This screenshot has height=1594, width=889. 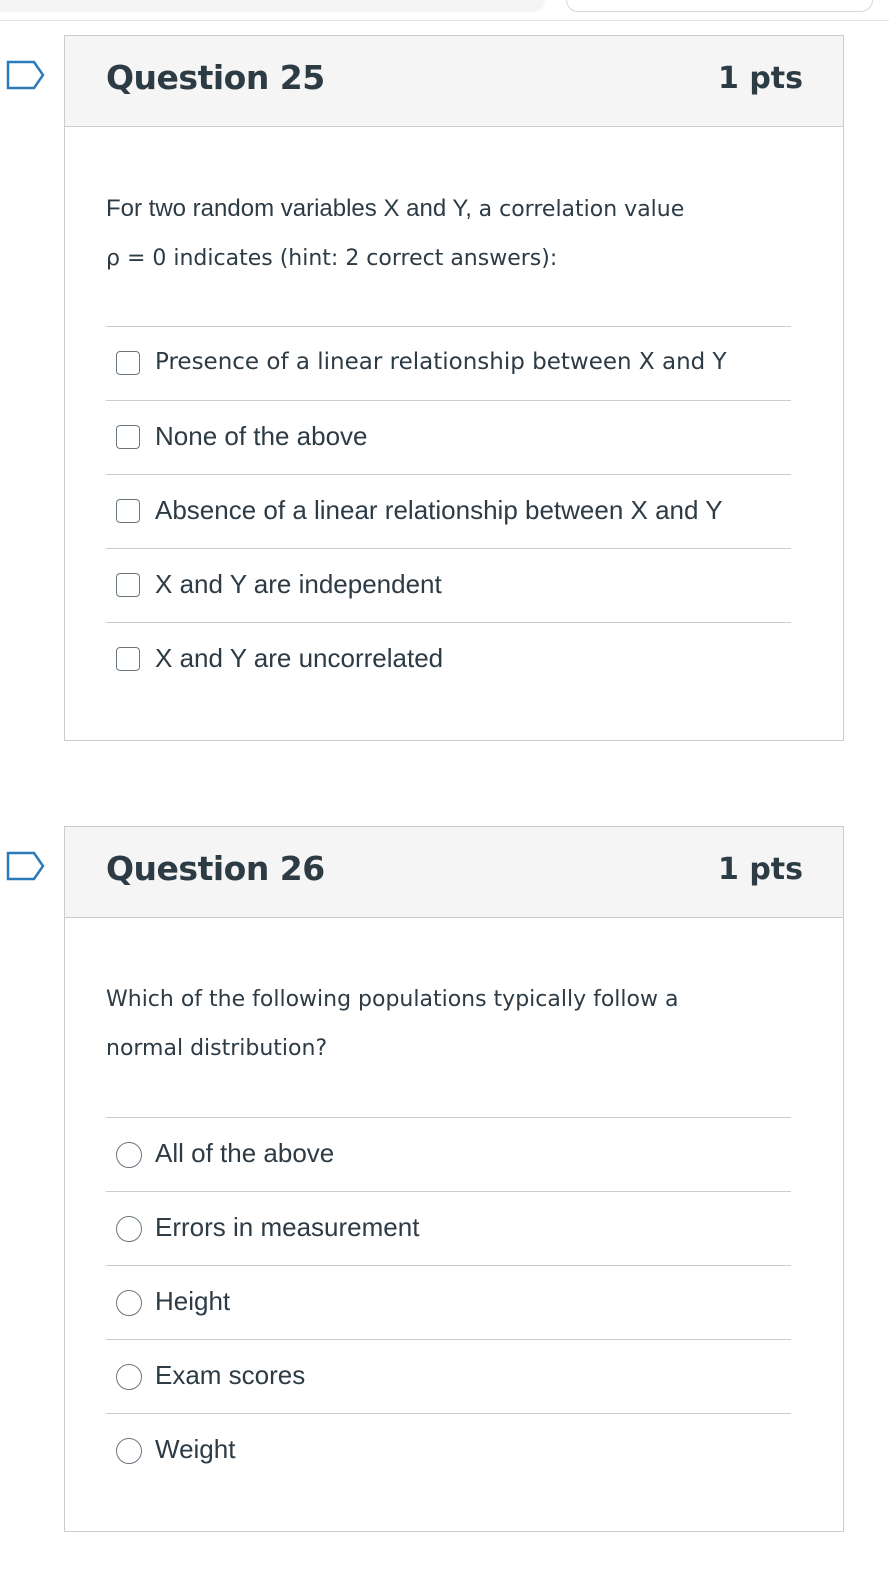 I want to click on question-text-part-2: a correlation value, so click(x=581, y=209).